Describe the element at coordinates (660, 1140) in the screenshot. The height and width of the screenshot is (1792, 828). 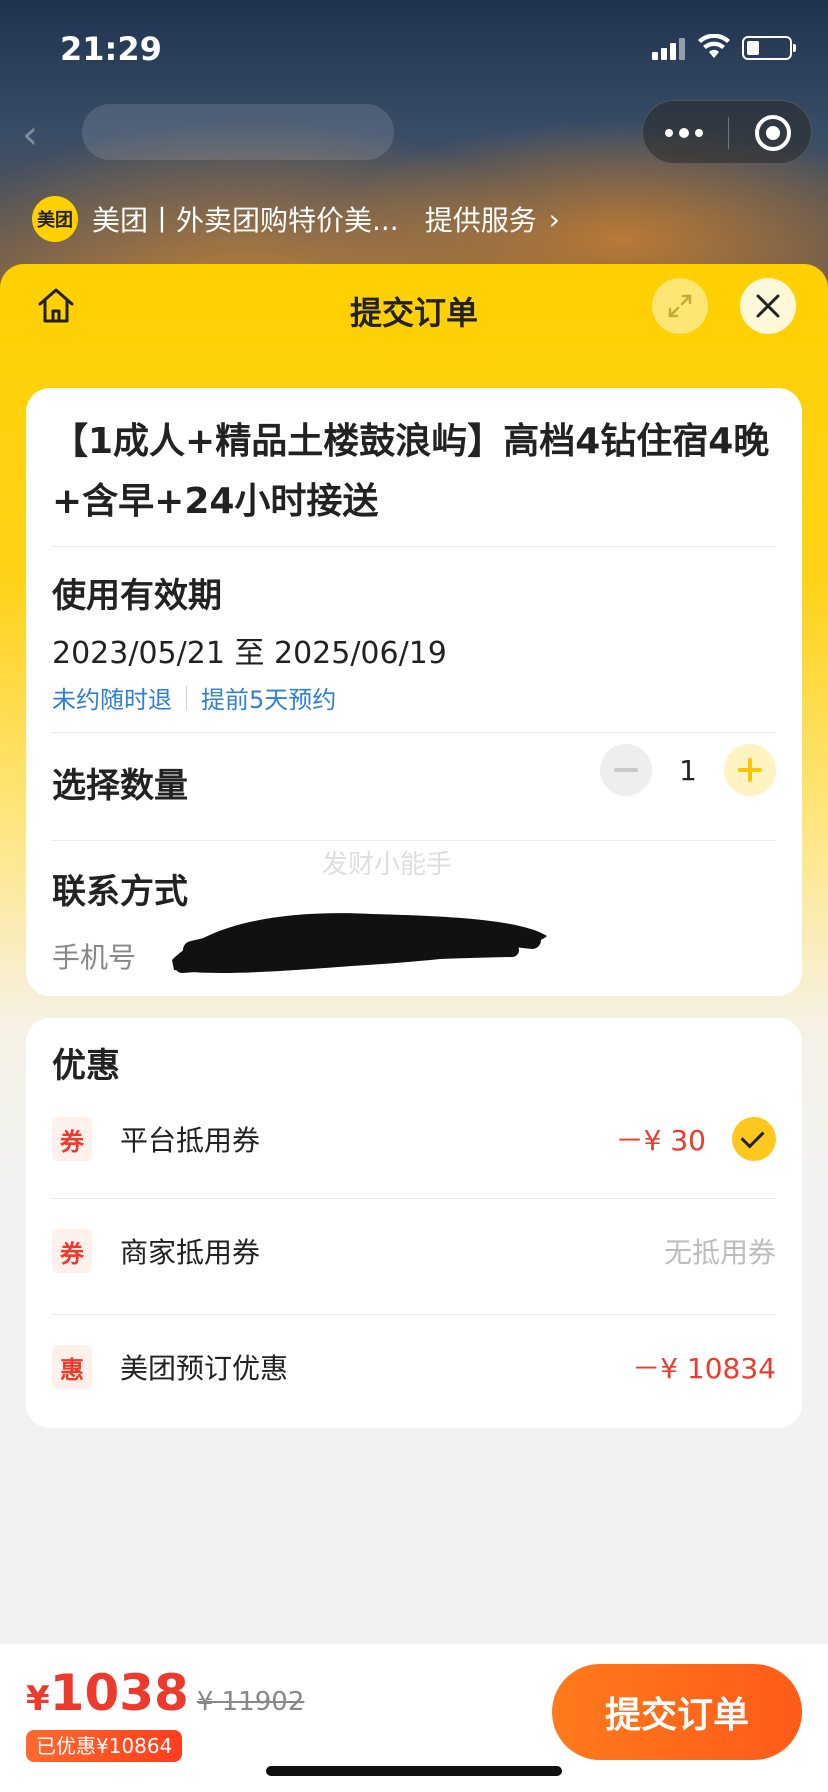
I see `discount-amount: －¥ 30` at that location.